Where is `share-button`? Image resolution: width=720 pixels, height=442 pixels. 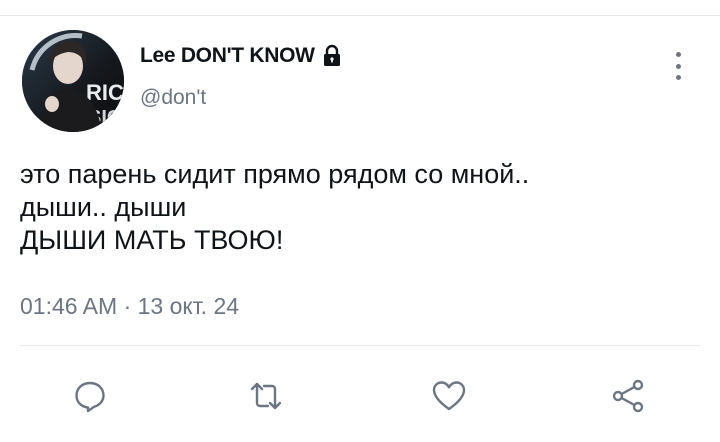
share-button is located at coordinates (628, 396).